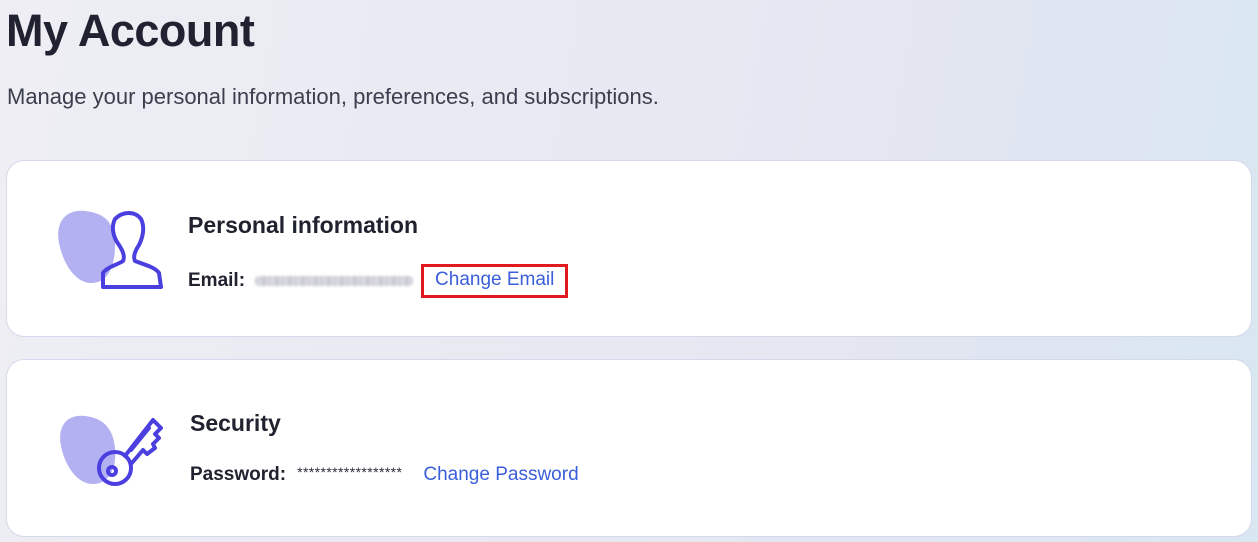 The image size is (1258, 542). I want to click on email-value-redacted, so click(334, 281).